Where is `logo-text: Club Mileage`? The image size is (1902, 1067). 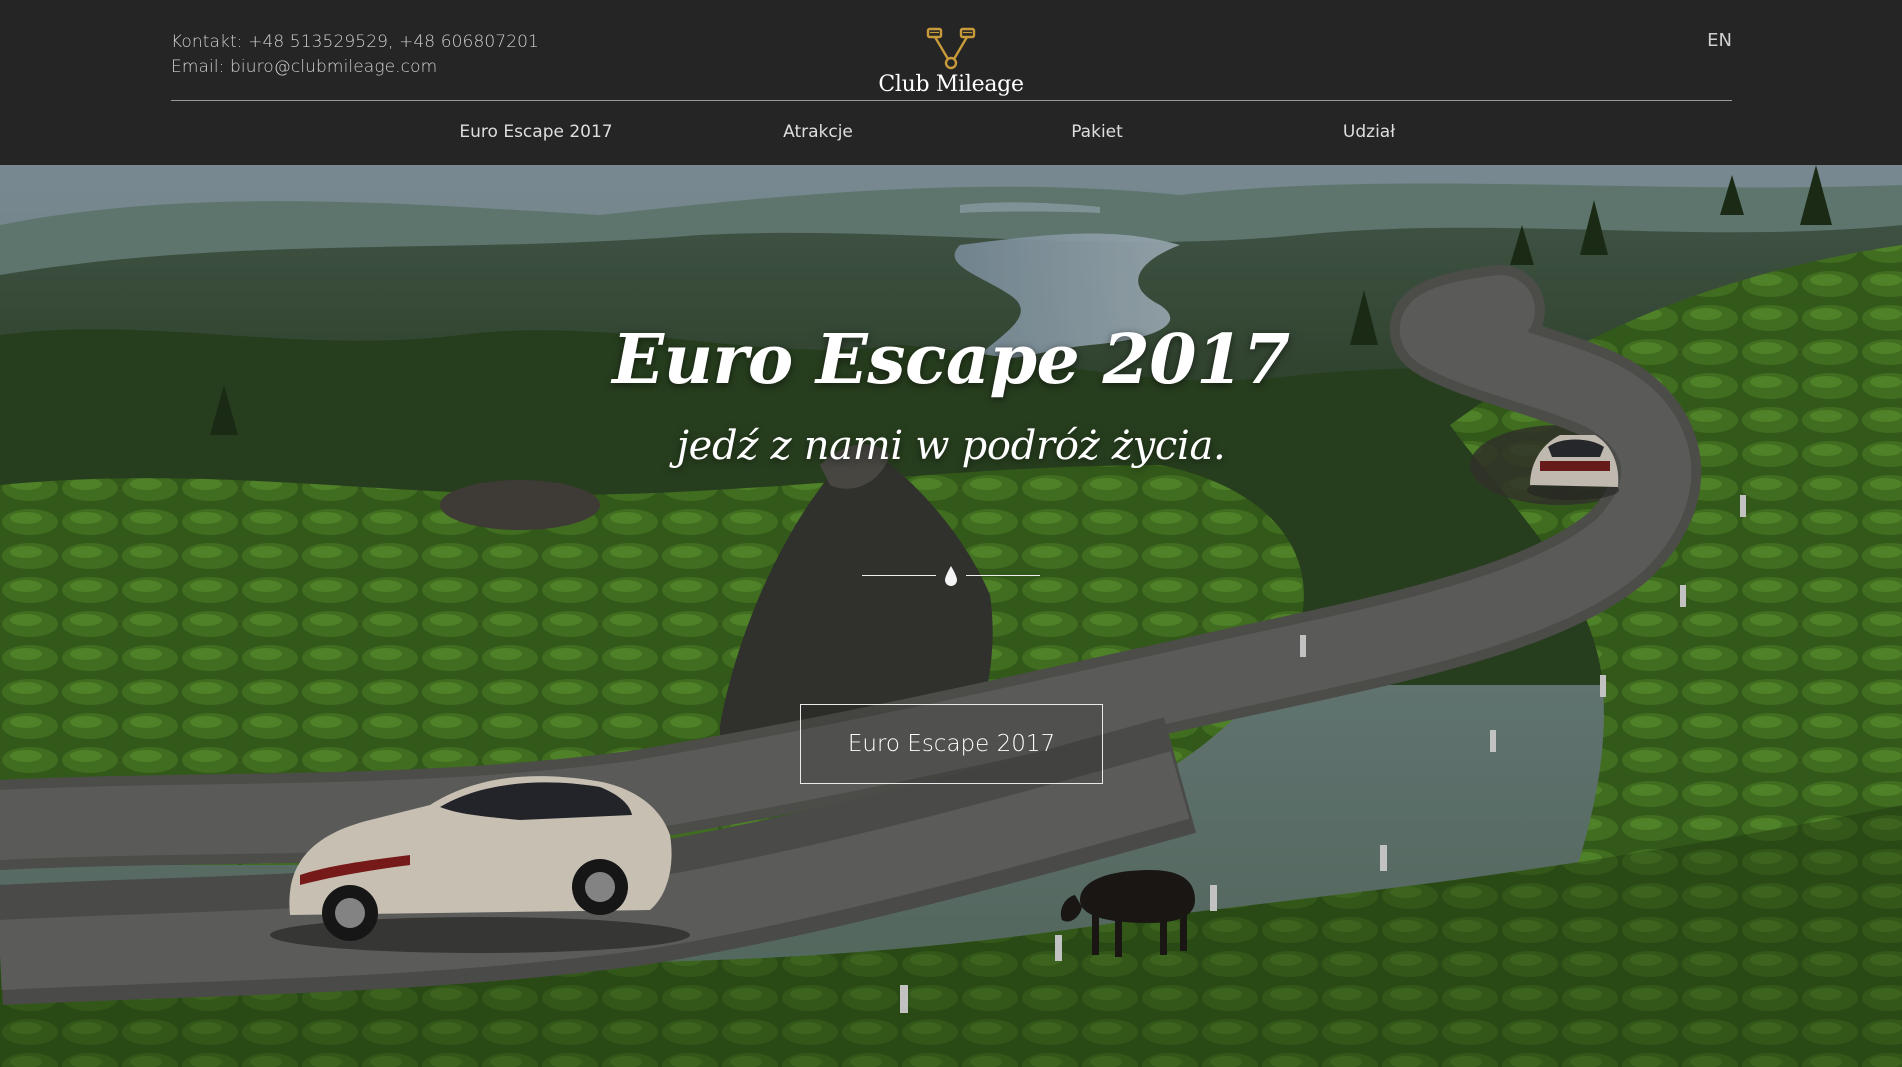 logo-text: Club Mileage is located at coordinates (951, 84).